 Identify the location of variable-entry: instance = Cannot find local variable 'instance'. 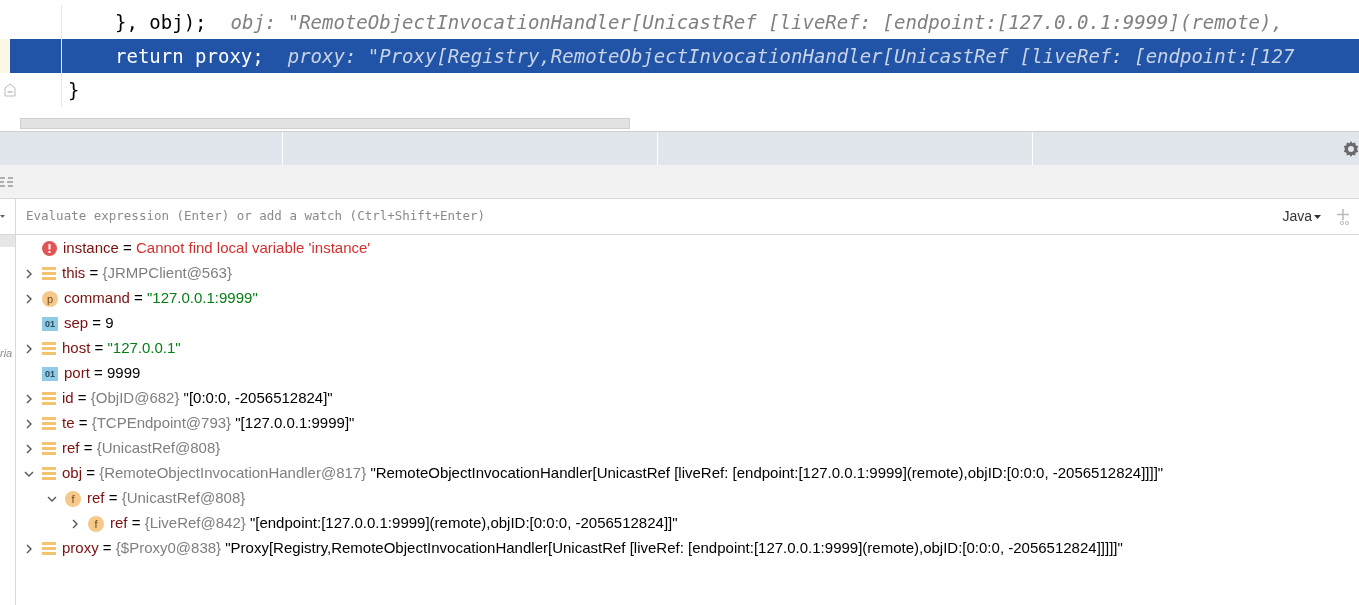
(217, 248).